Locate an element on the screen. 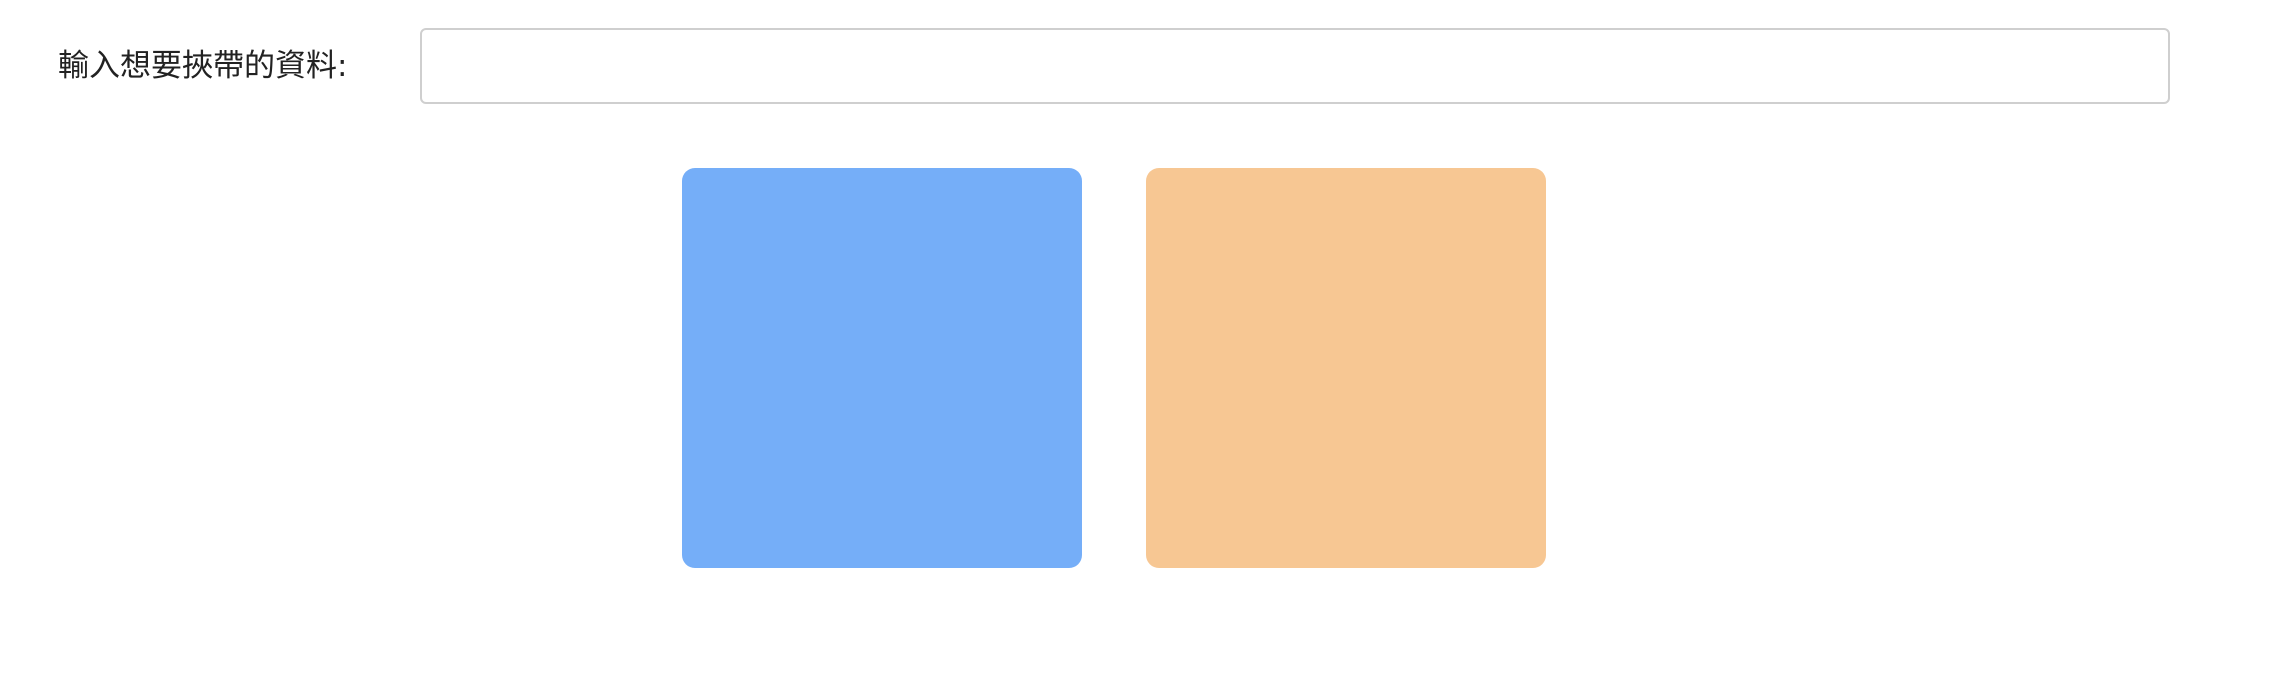 The width and height of the screenshot is (2286, 678). data-input-label: 輸入想要挾帶的資料: is located at coordinates (203, 66).